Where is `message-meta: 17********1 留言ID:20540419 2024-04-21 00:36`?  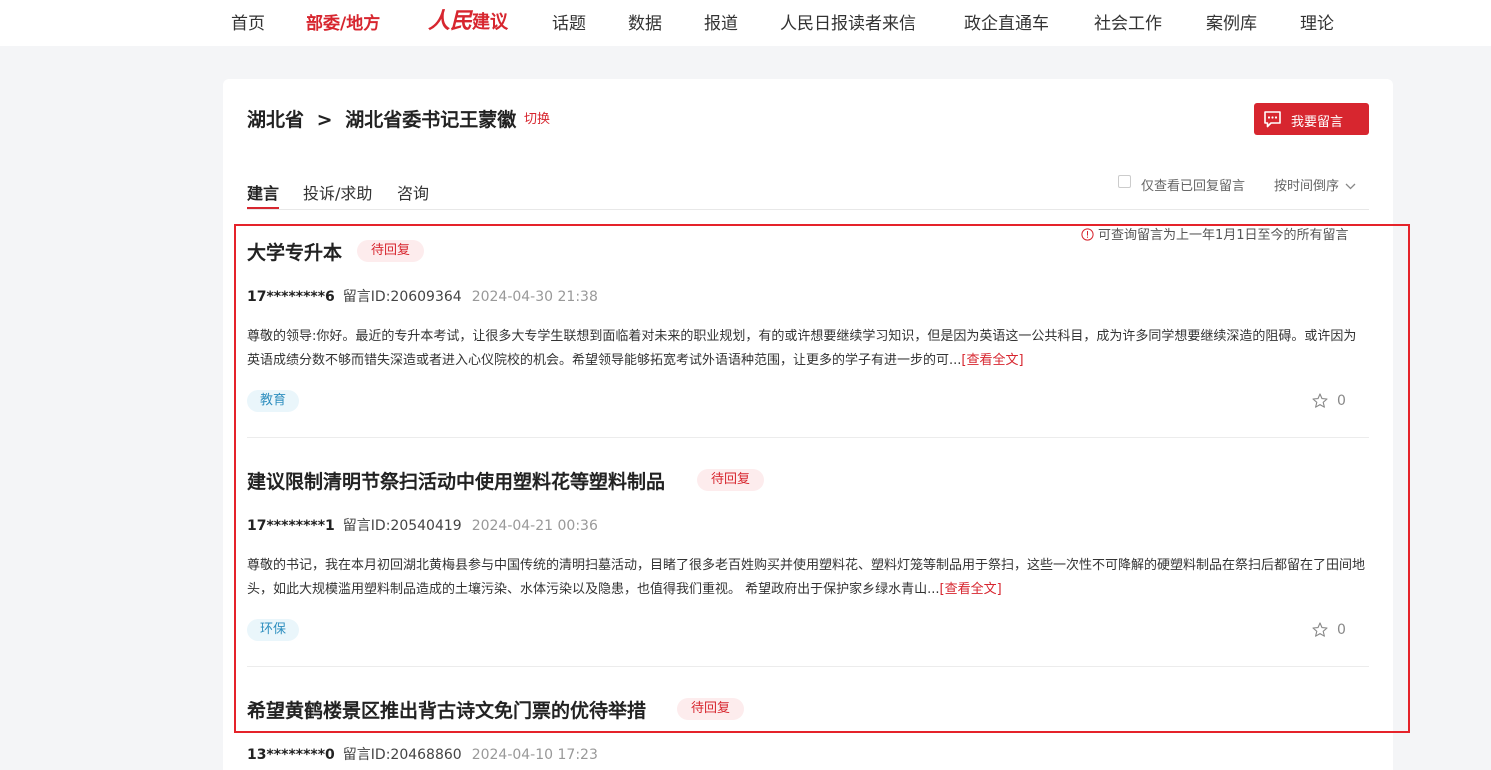 message-meta: 17********1 留言ID:20540419 2024-04-21 00:36 is located at coordinates (422, 525).